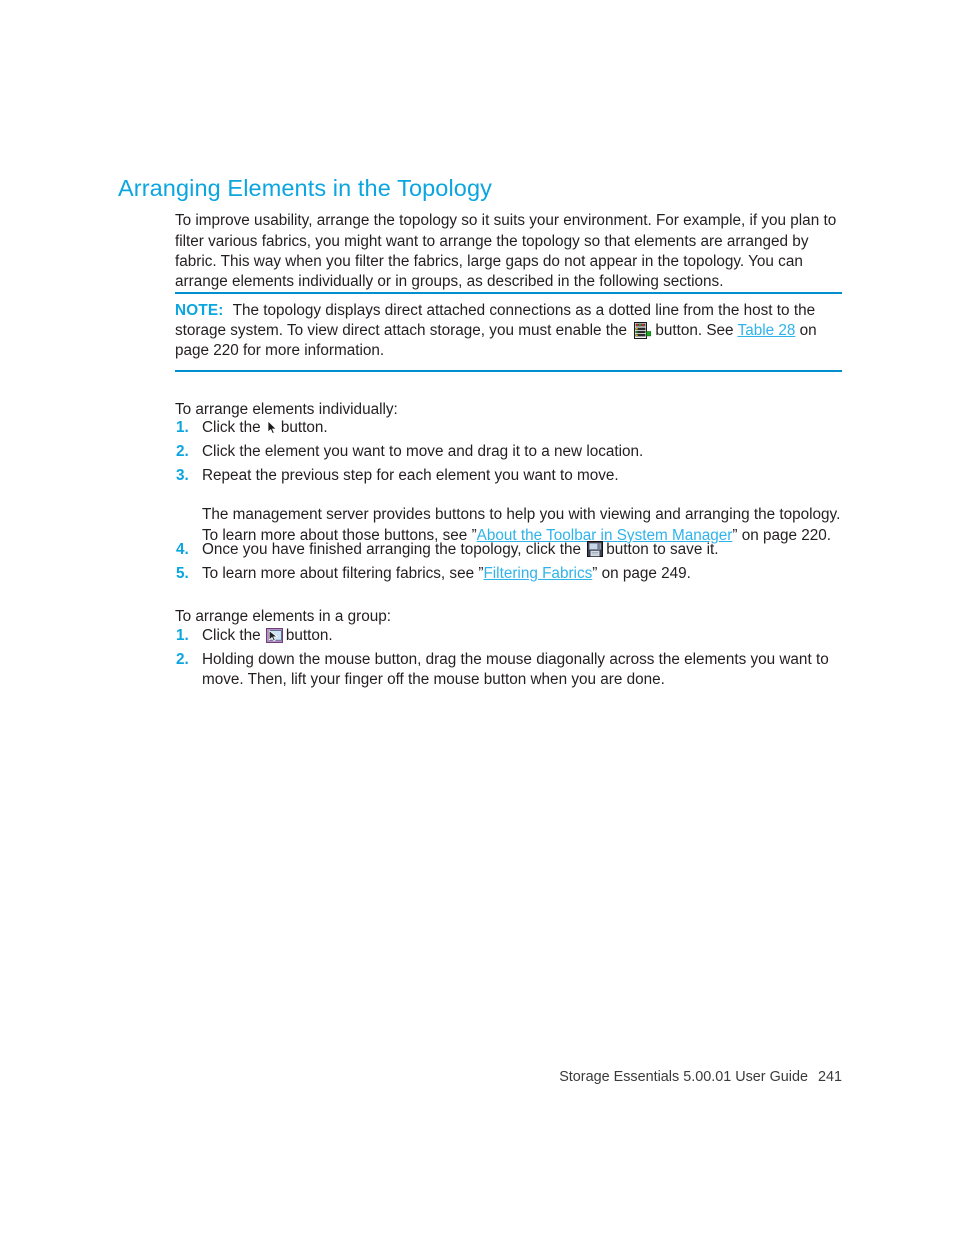  I want to click on note-text-part2: button. See, so click(694, 331).